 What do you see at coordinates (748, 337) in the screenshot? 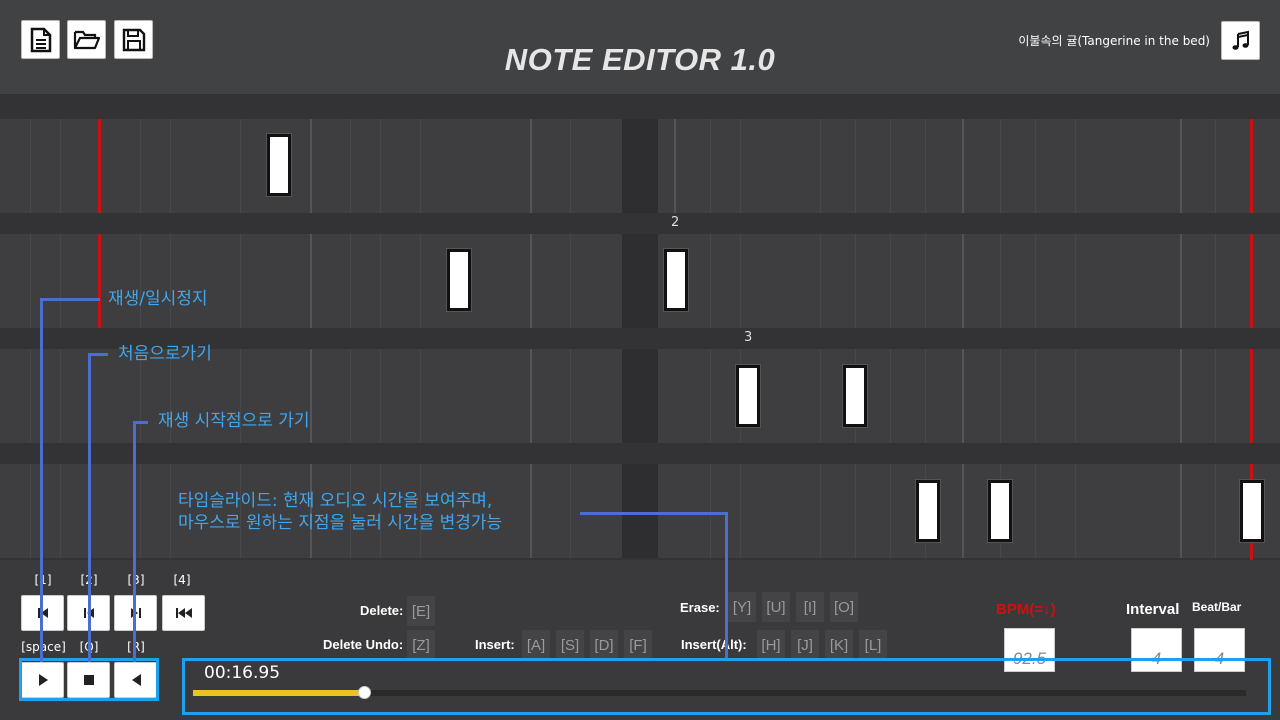
I see `bar-number: 3` at bounding box center [748, 337].